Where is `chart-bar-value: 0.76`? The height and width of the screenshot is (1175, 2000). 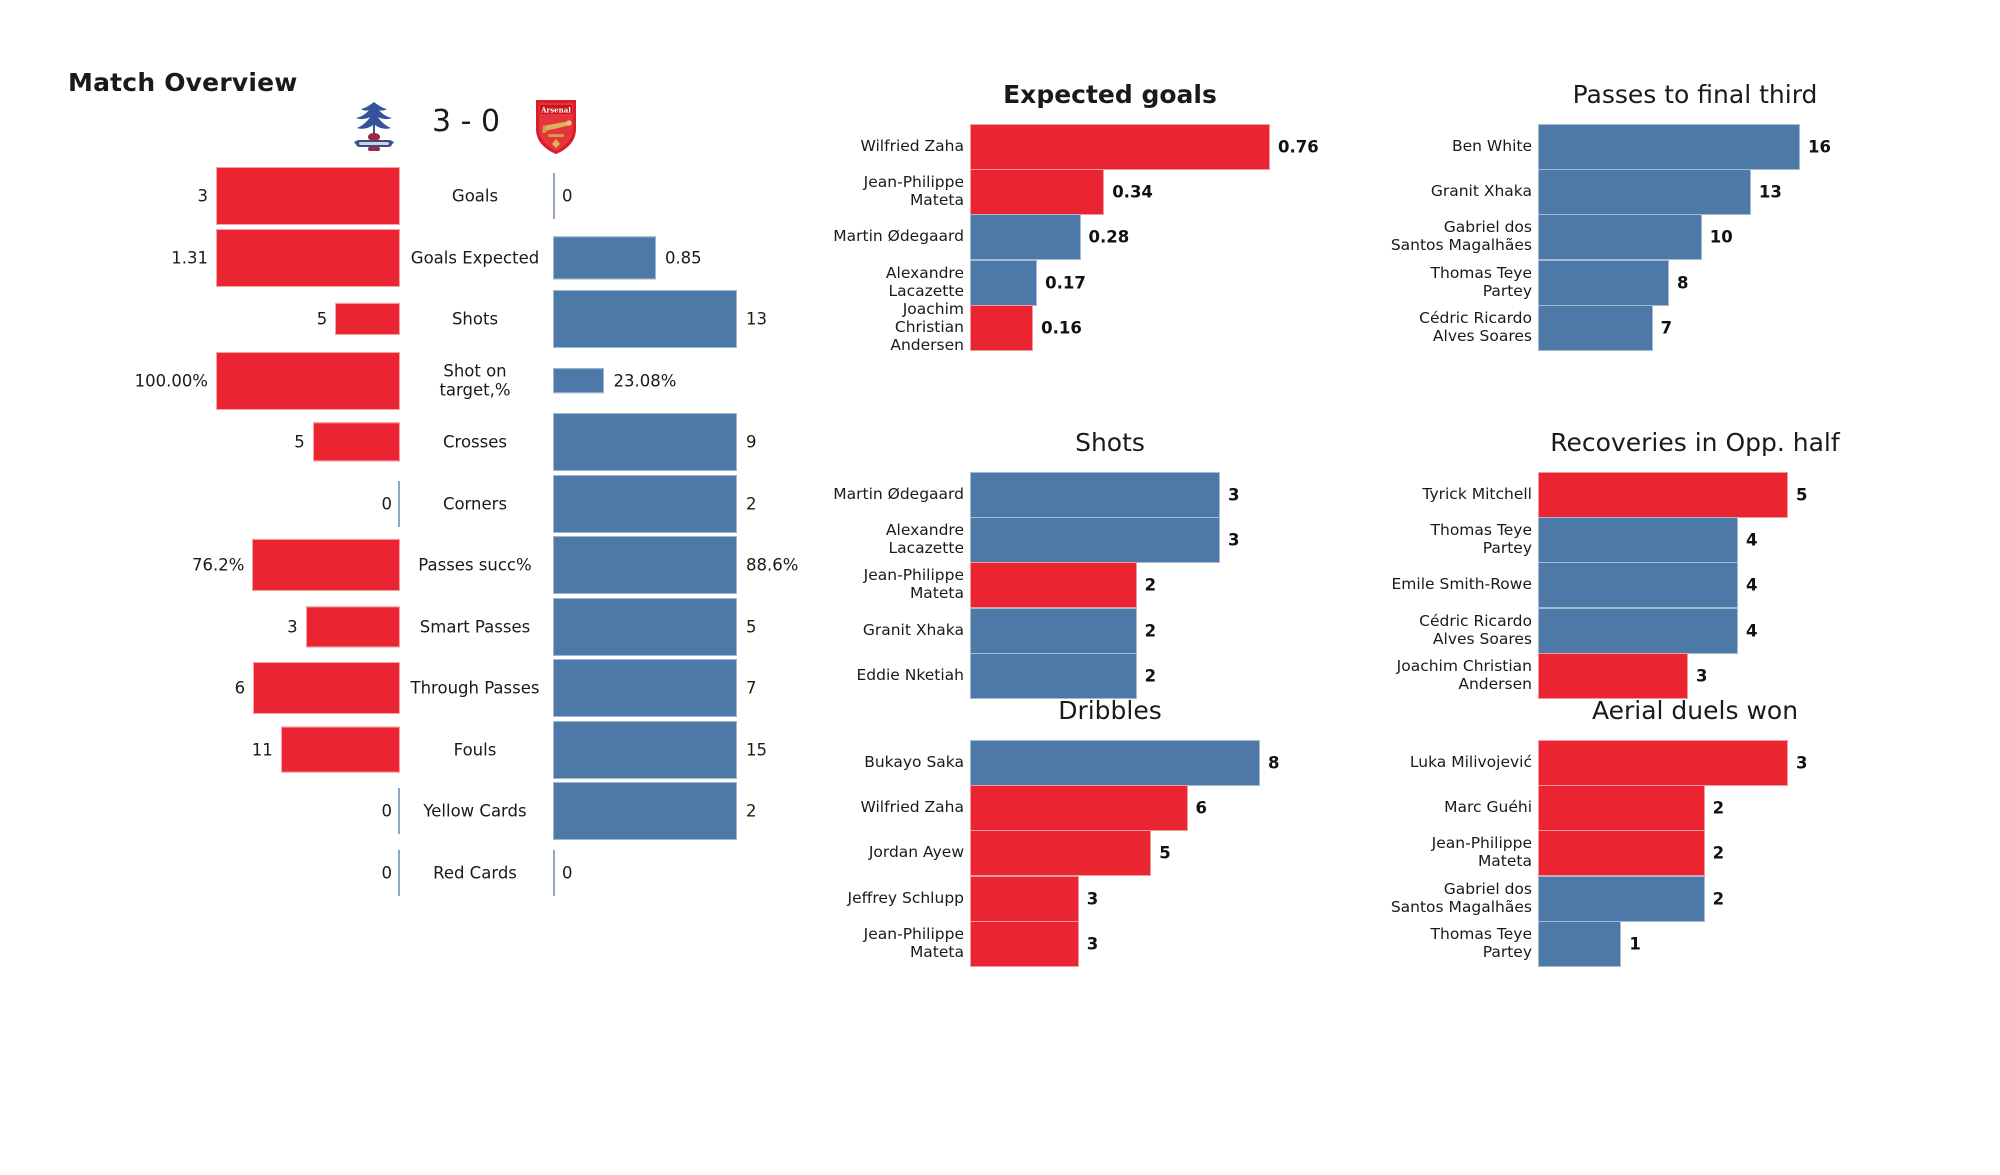
chart-bar-value: 0.76 is located at coordinates (1298, 147).